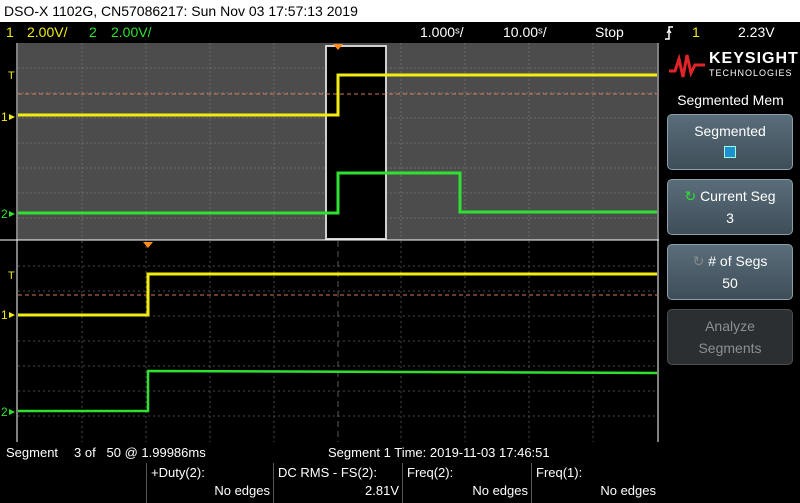  What do you see at coordinates (32, 452) in the screenshot?
I see `segment-label: Segment` at bounding box center [32, 452].